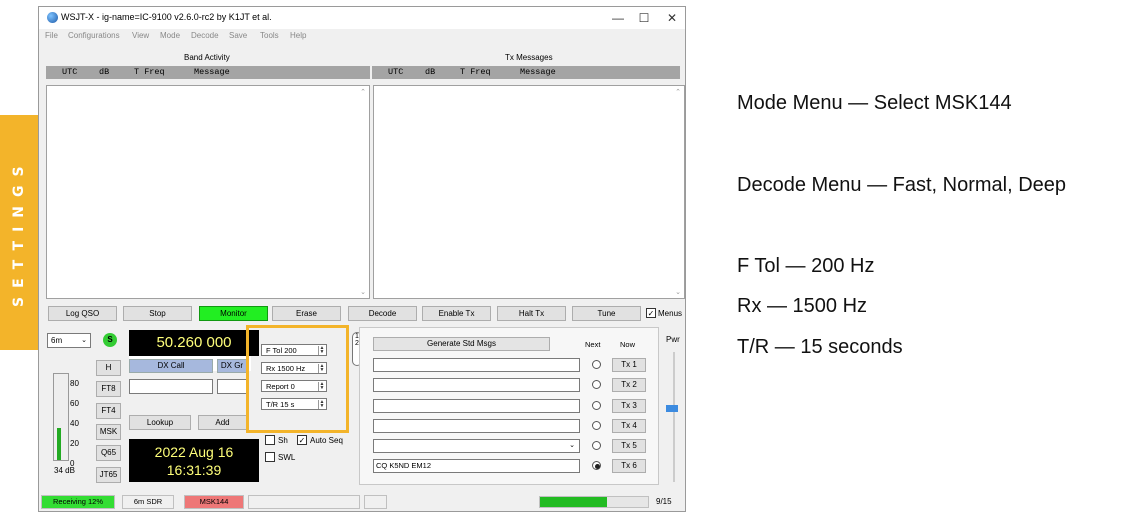  I want to click on auto-seq-label: Auto Seq, so click(326, 440).